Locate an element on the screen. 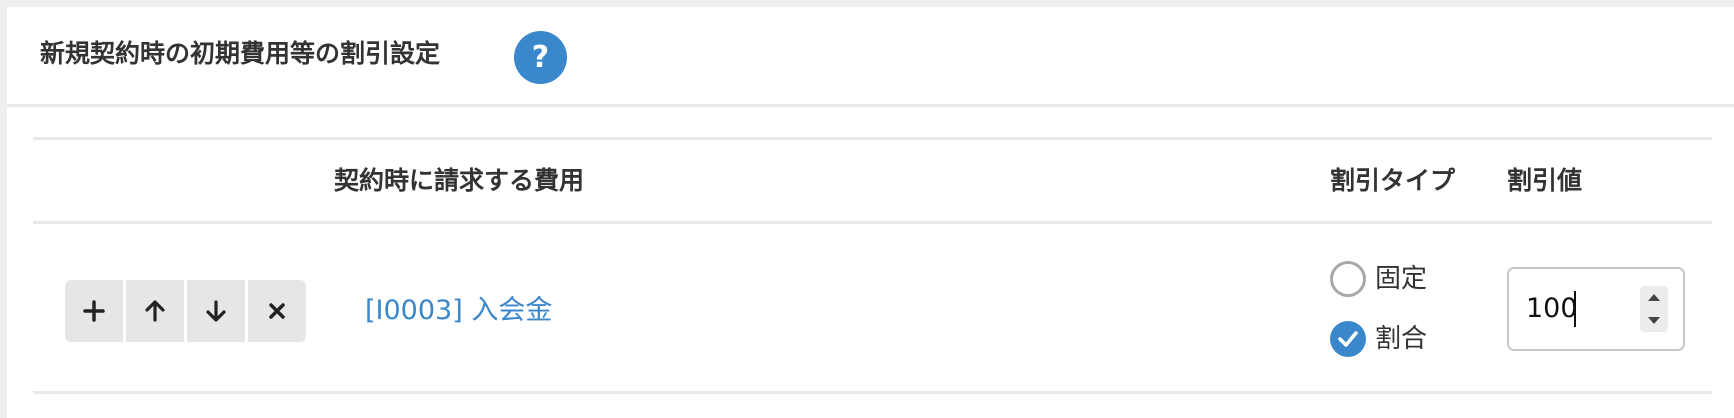 This screenshot has height=418, width=1734. move-up-button is located at coordinates (155, 311).